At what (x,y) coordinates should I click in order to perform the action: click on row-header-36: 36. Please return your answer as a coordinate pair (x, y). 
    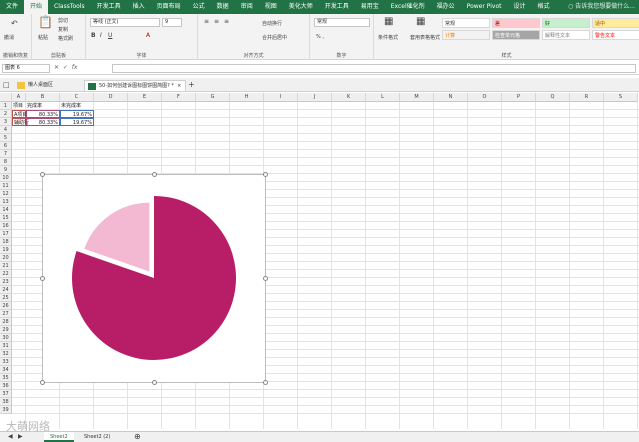
    Looking at the image, I should click on (6, 386).